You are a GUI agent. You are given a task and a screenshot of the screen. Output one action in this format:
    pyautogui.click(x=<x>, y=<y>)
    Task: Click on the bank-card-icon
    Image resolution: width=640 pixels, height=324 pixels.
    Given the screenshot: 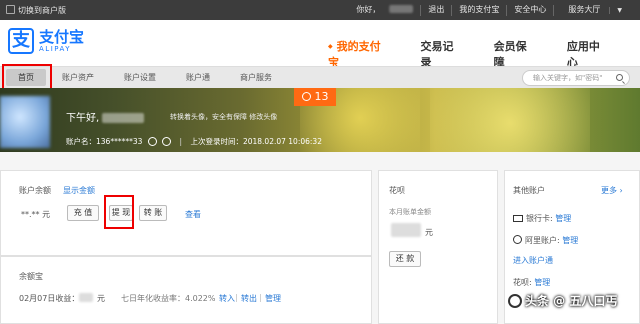 What is the action you would take?
    pyautogui.click(x=518, y=218)
    